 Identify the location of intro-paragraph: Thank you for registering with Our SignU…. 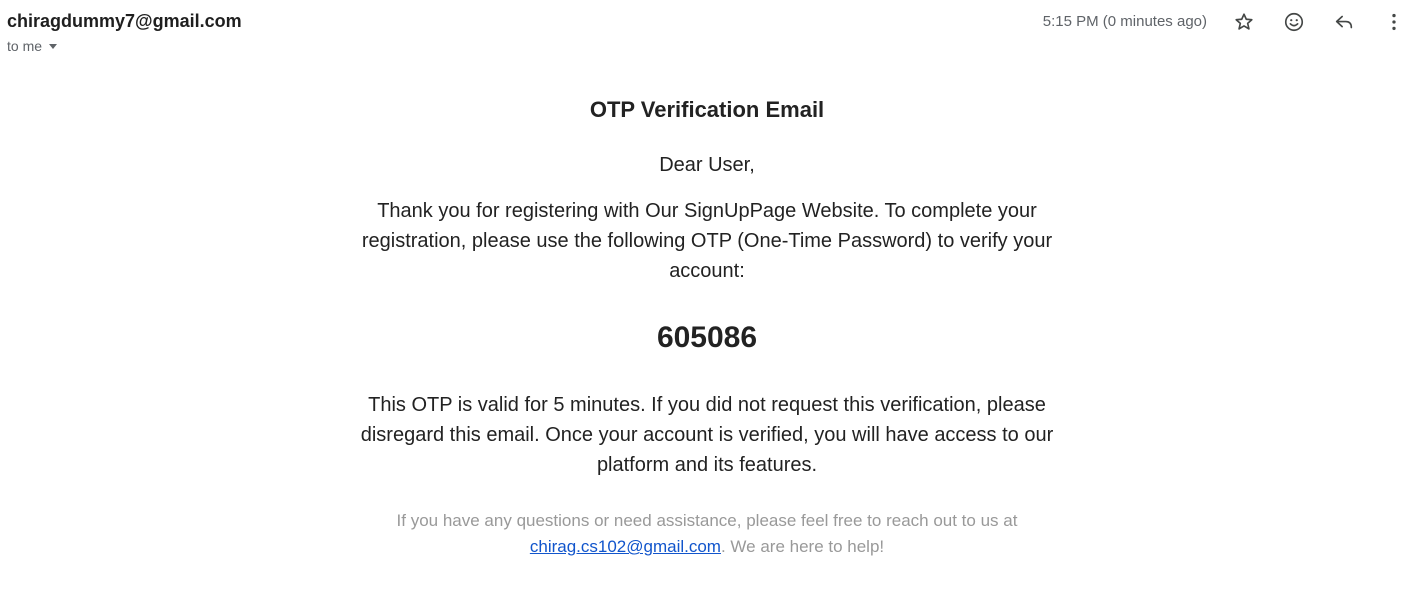
(707, 241).